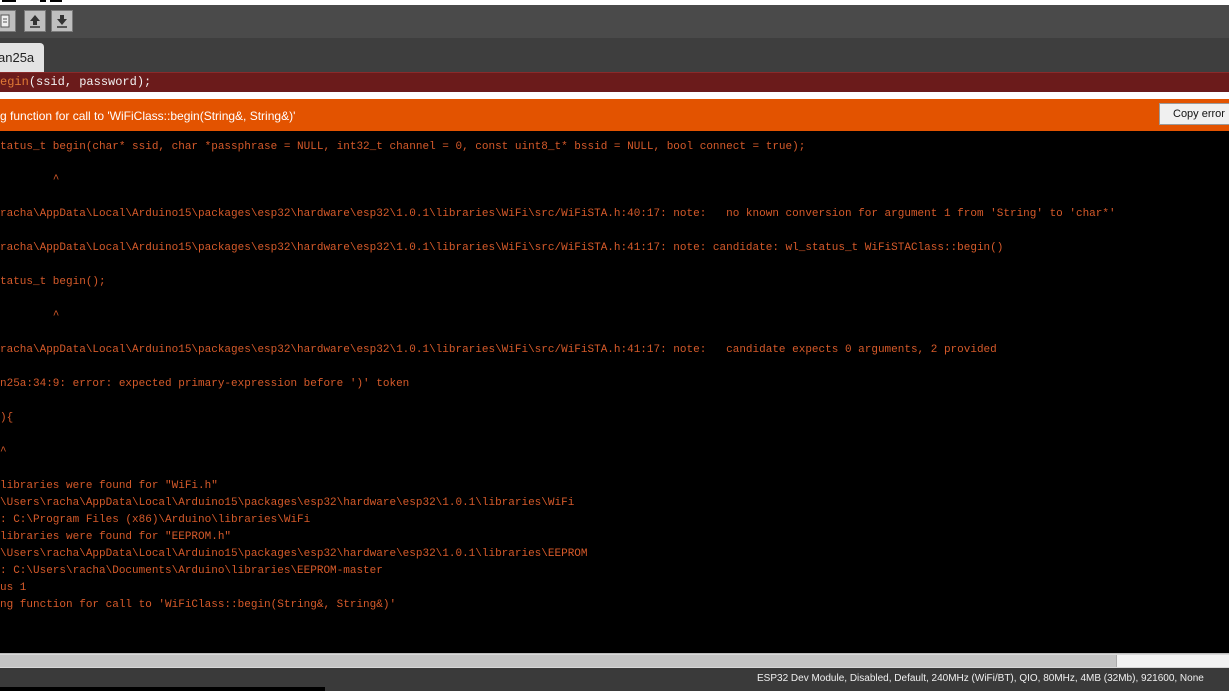  I want to click on tab-label: an25a, so click(17, 57).